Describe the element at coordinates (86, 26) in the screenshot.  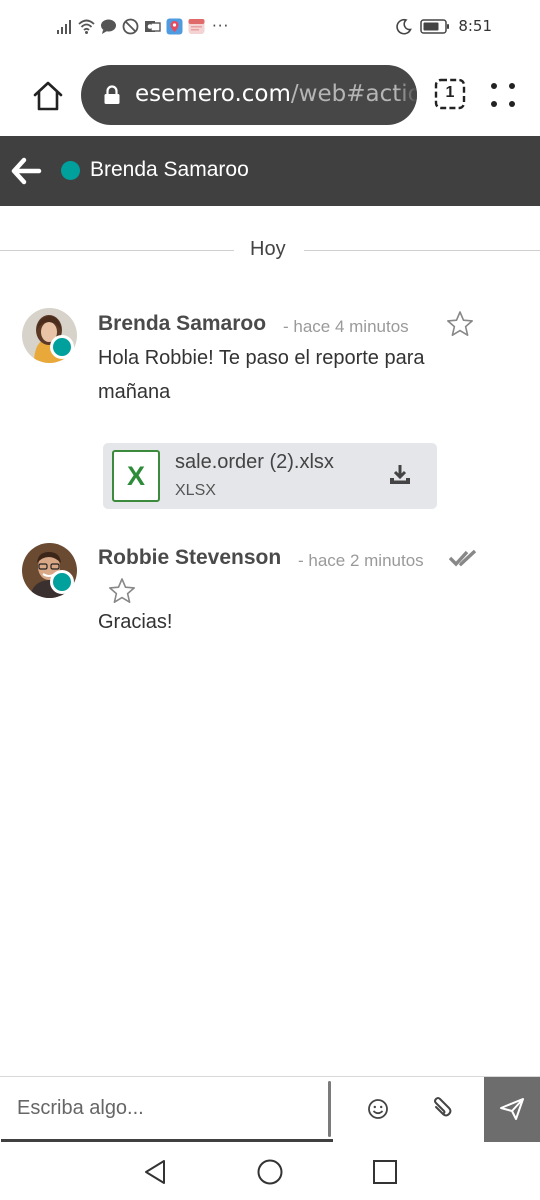
I see `wifi-icon` at that location.